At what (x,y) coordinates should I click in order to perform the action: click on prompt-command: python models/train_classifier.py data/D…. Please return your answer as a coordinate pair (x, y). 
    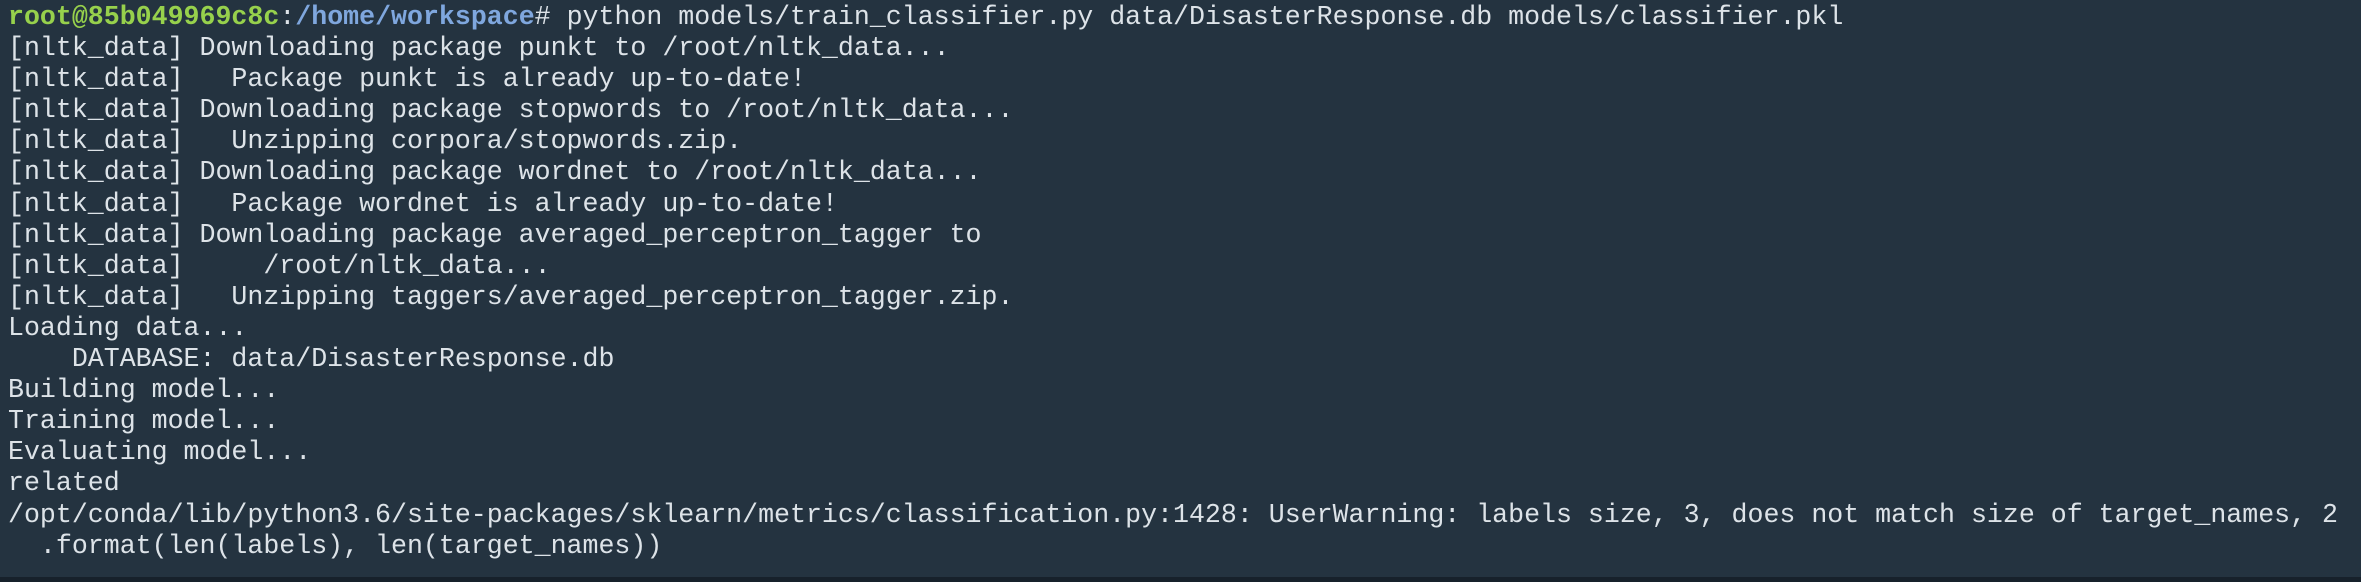
    Looking at the image, I should click on (1197, 17).